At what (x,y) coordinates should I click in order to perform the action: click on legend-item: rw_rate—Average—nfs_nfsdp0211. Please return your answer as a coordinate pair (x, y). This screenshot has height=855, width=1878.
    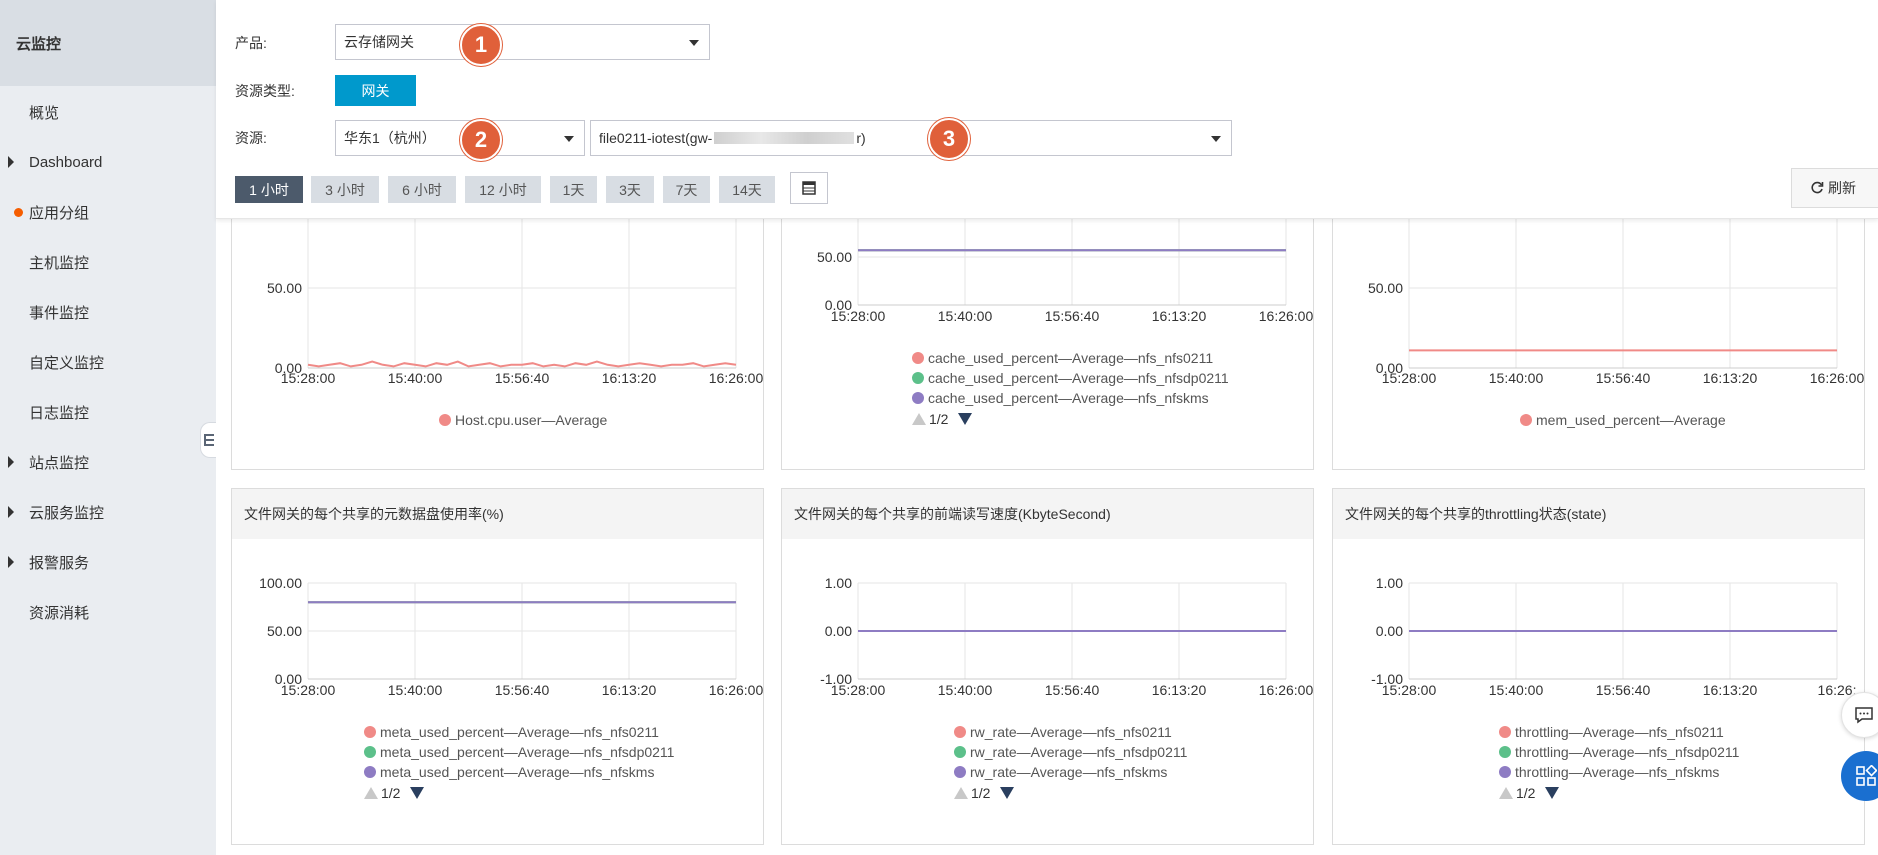
    Looking at the image, I should click on (1070, 752).